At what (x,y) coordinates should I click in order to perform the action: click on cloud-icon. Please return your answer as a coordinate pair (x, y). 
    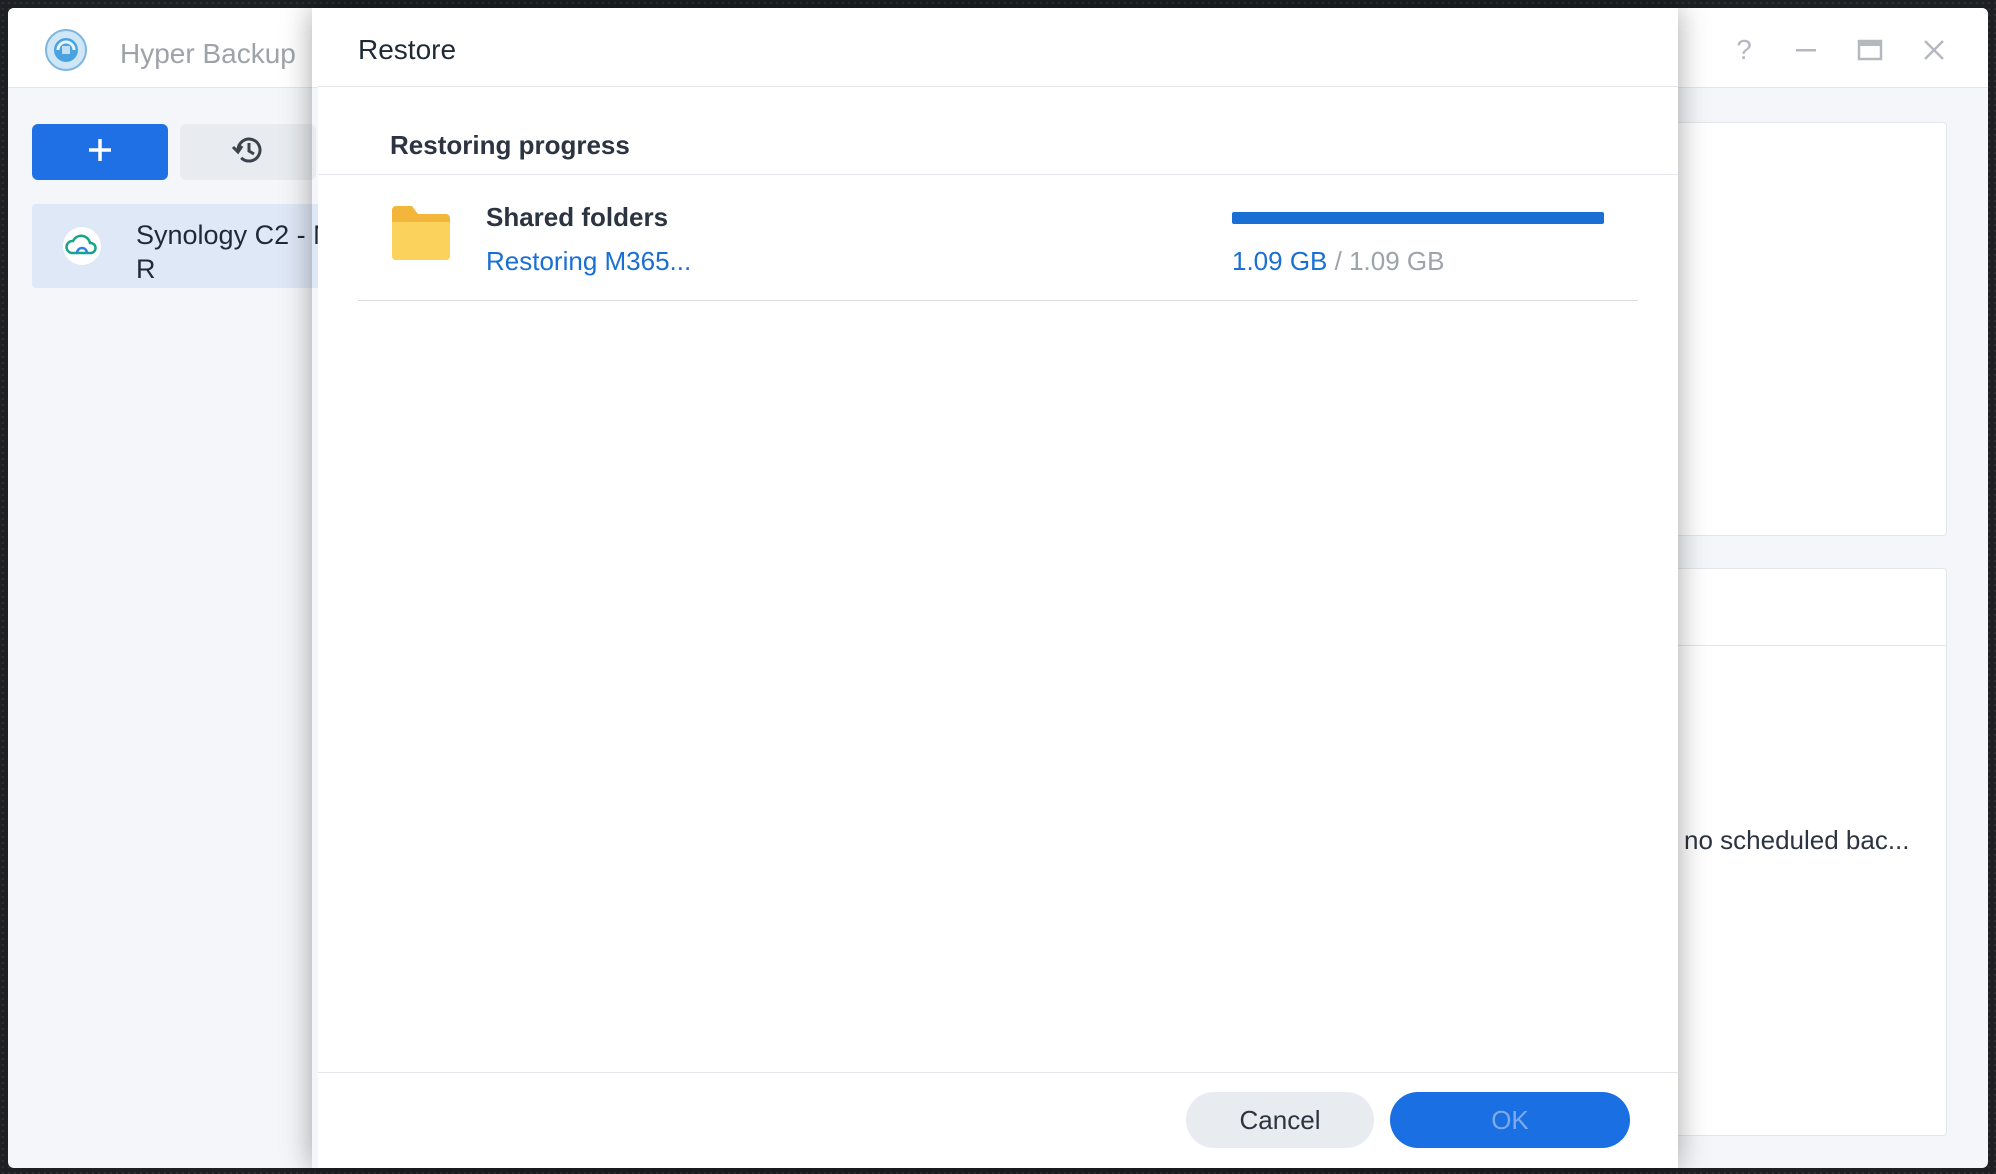
    Looking at the image, I should click on (82, 248).